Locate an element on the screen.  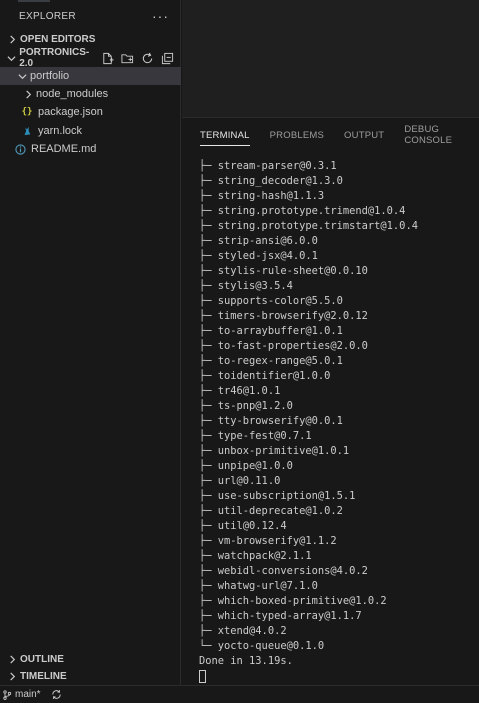
terminal-line: ├─ stylis-rule-sheet@0.0.10 is located at coordinates (283, 271).